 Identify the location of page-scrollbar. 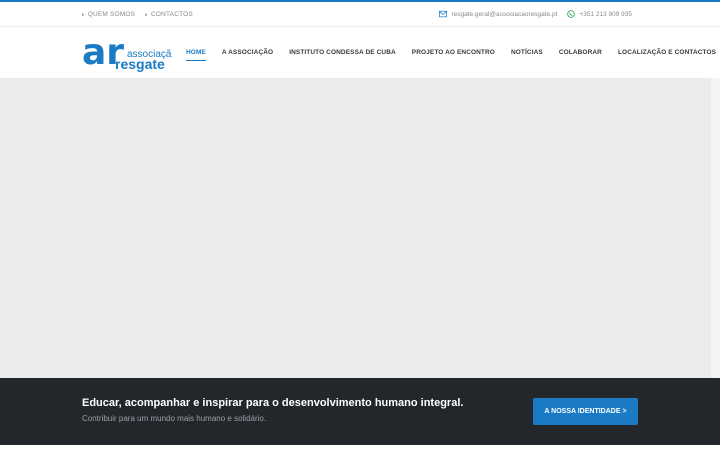
(715, 228).